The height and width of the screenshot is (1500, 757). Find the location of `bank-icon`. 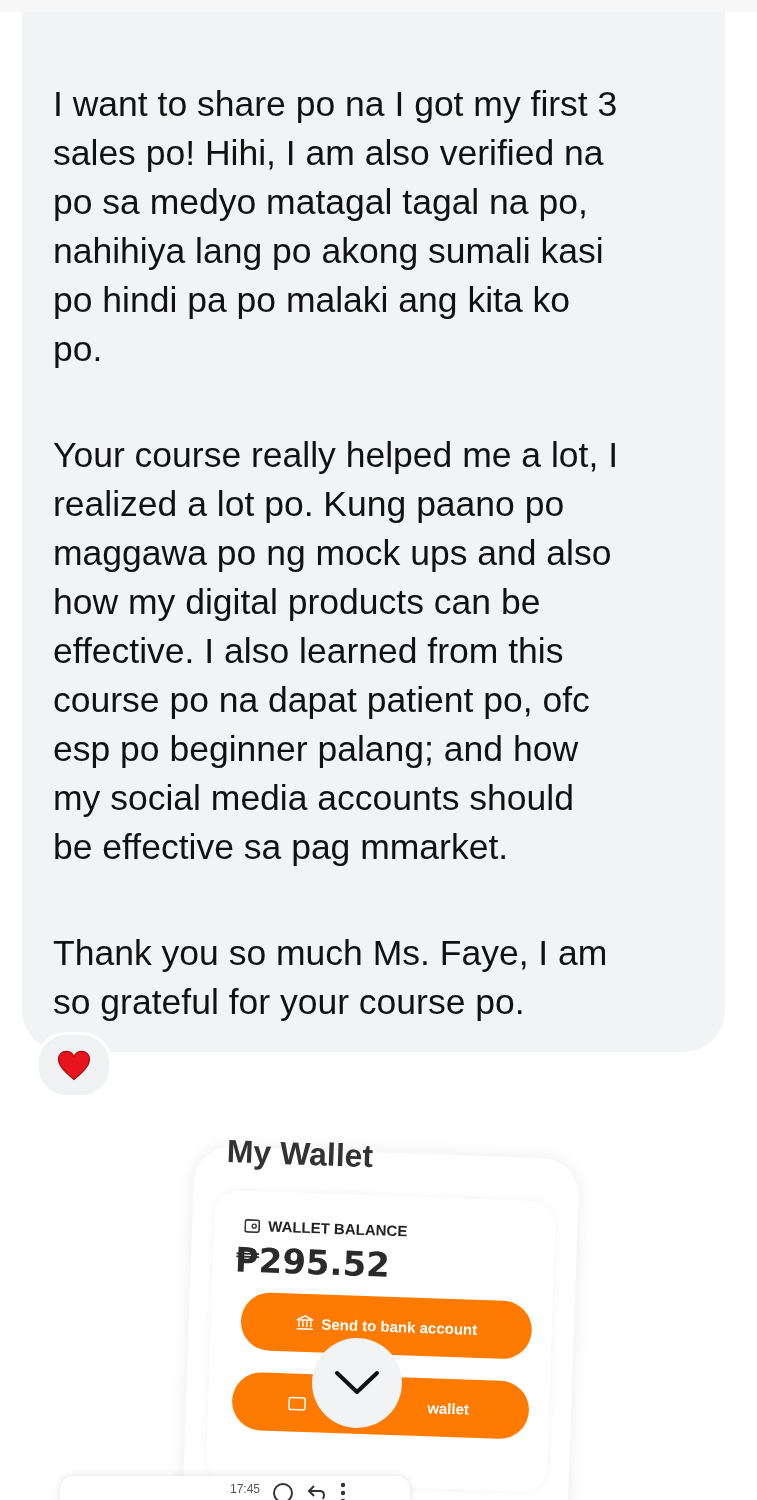

bank-icon is located at coordinates (304, 1323).